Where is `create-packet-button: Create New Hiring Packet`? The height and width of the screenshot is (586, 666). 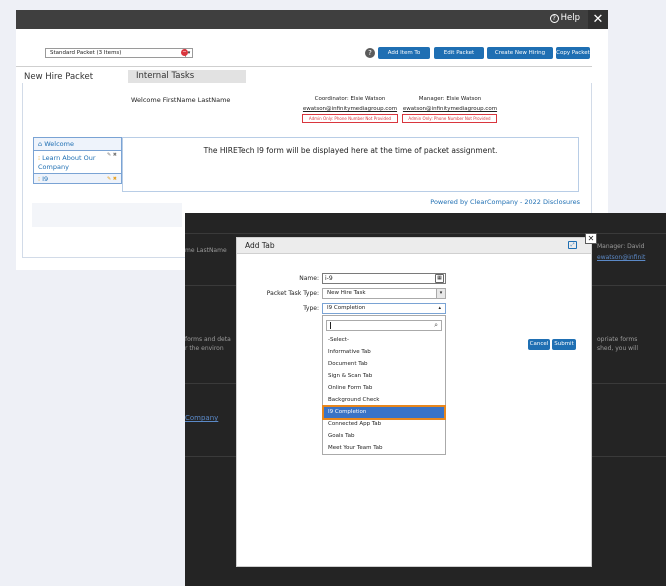
create-packet-button: Create New Hiring Packet is located at coordinates (520, 57).